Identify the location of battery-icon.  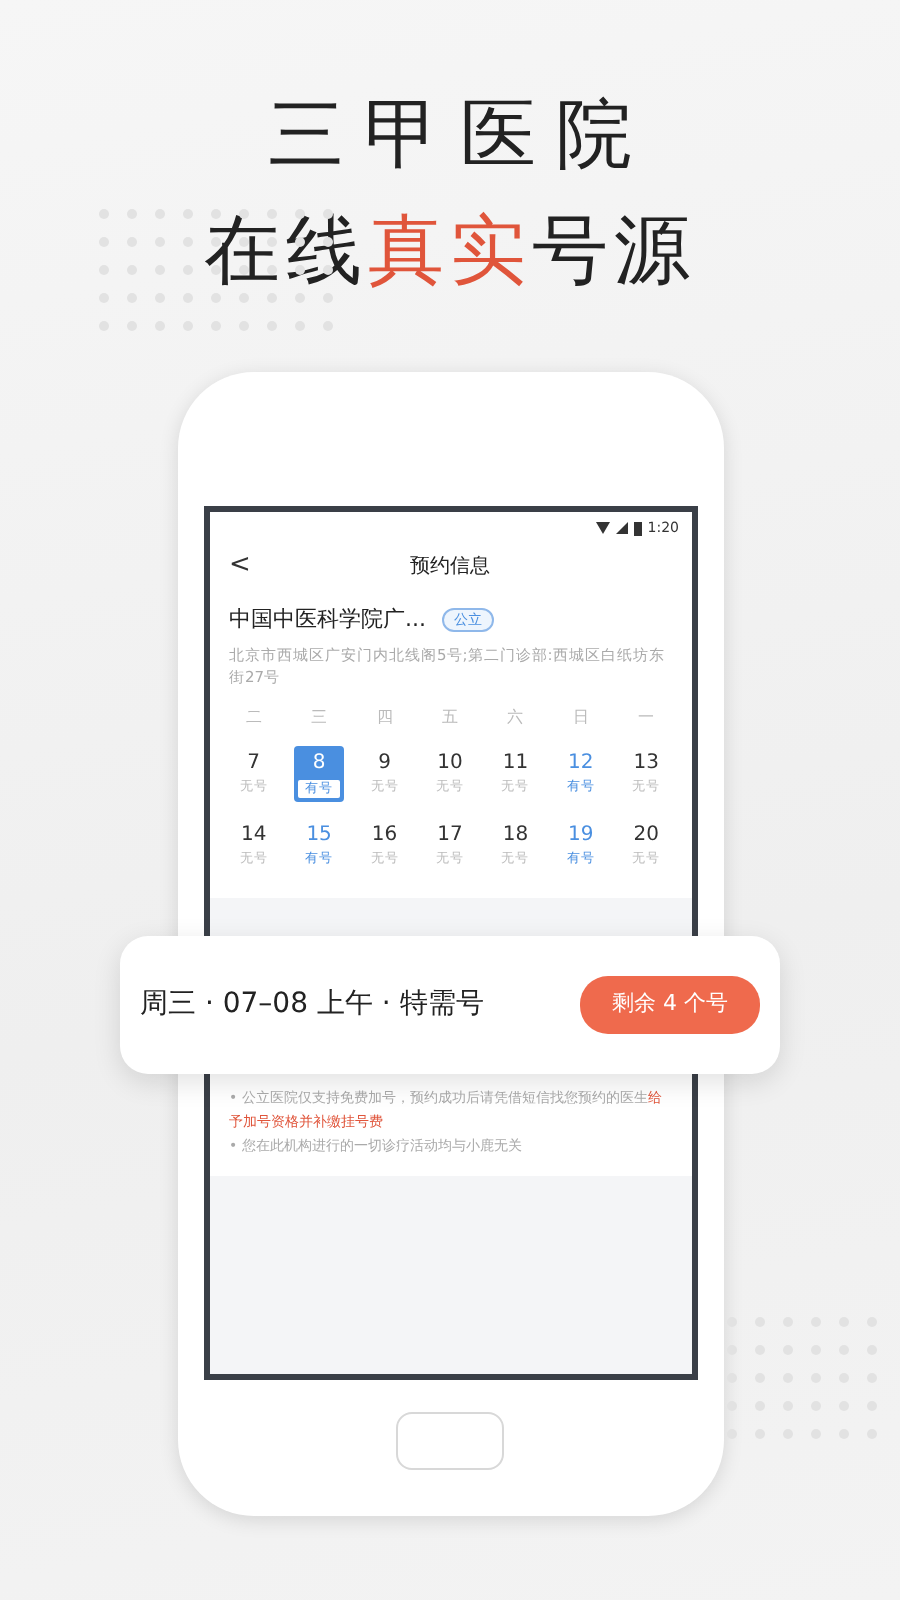
(637, 528).